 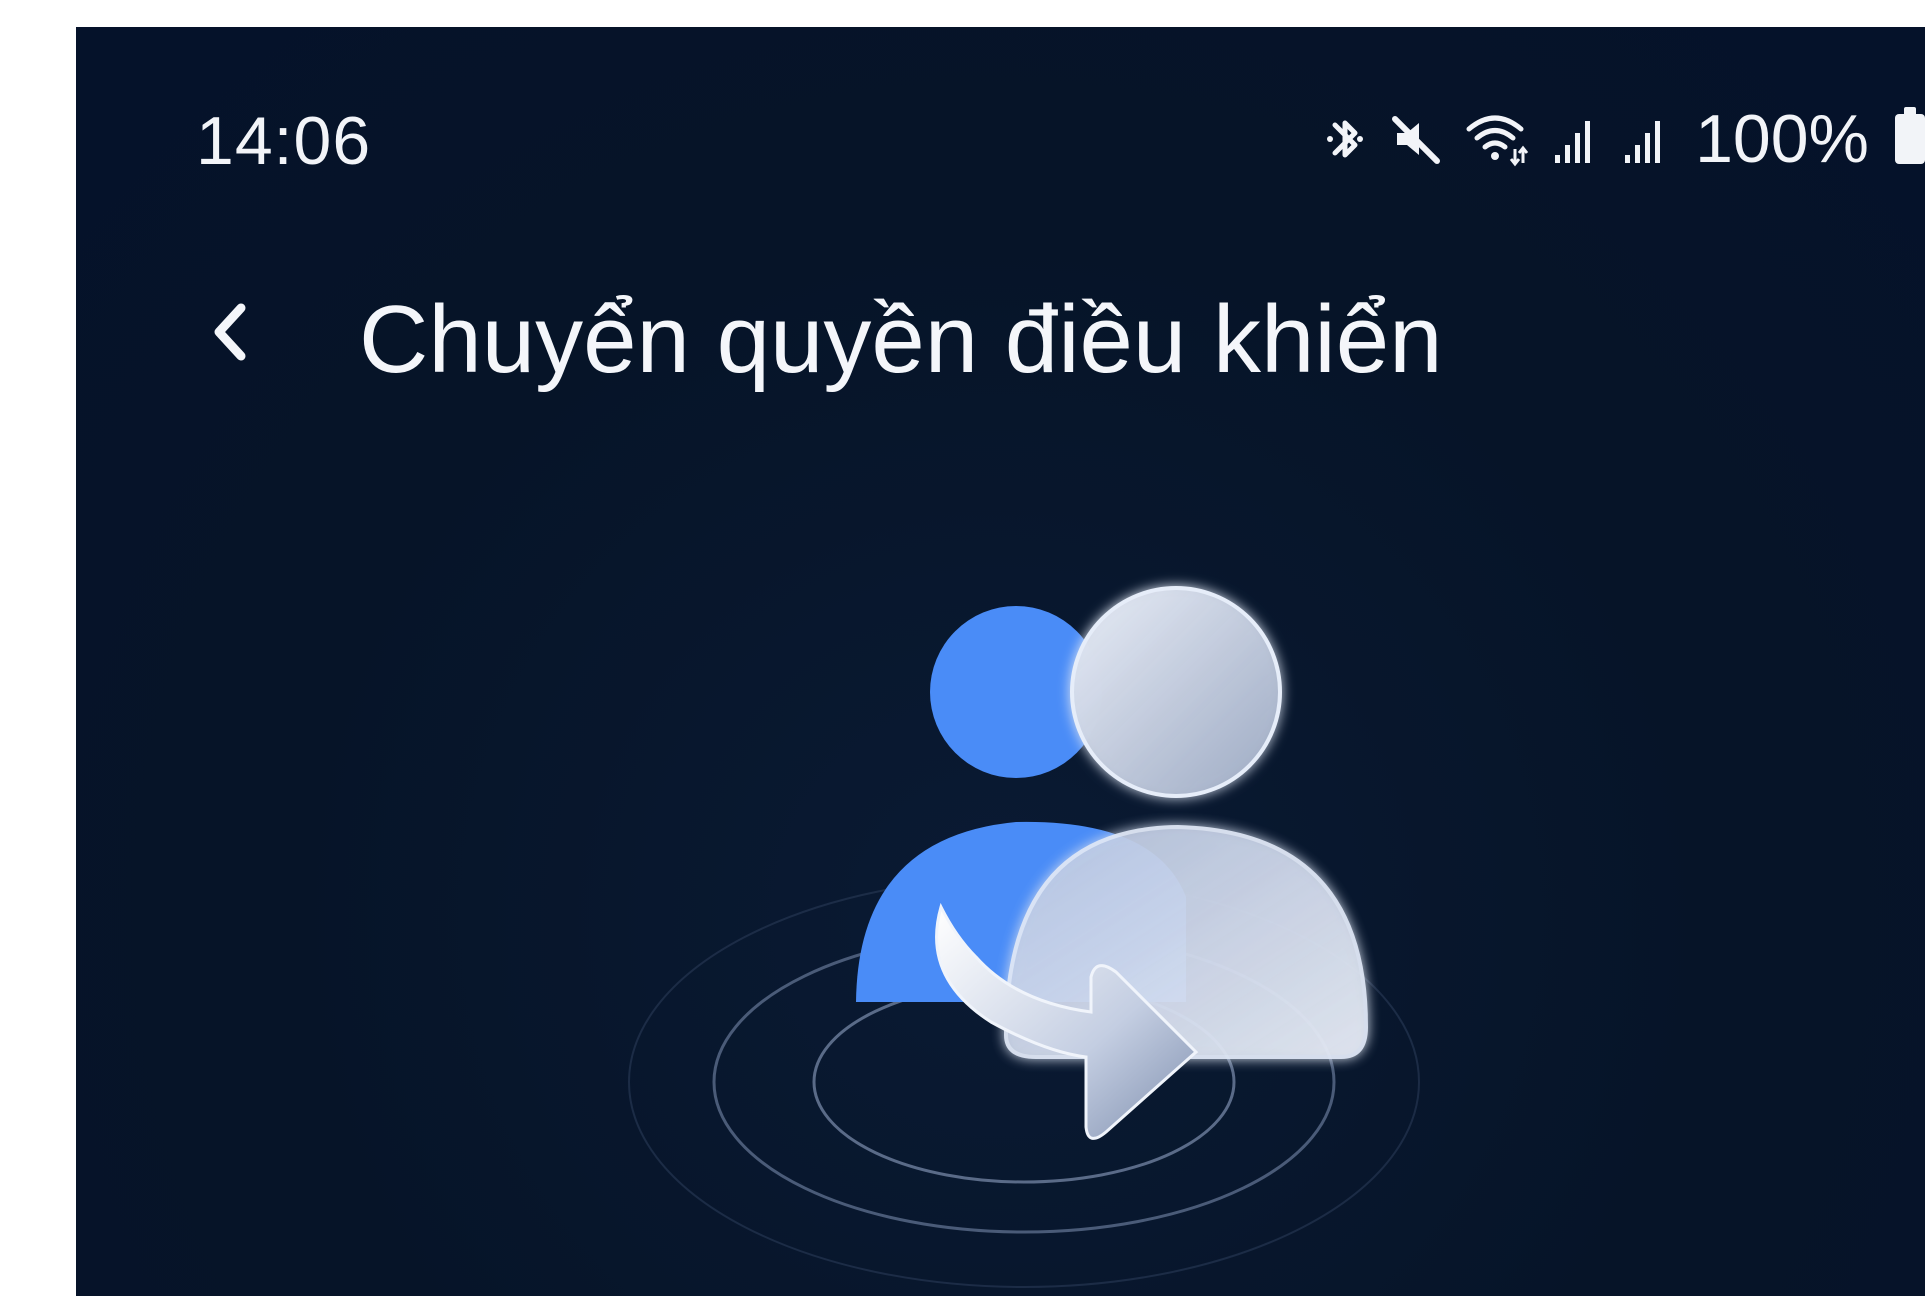 What do you see at coordinates (284, 141) in the screenshot?
I see `status-time: 14:06` at bounding box center [284, 141].